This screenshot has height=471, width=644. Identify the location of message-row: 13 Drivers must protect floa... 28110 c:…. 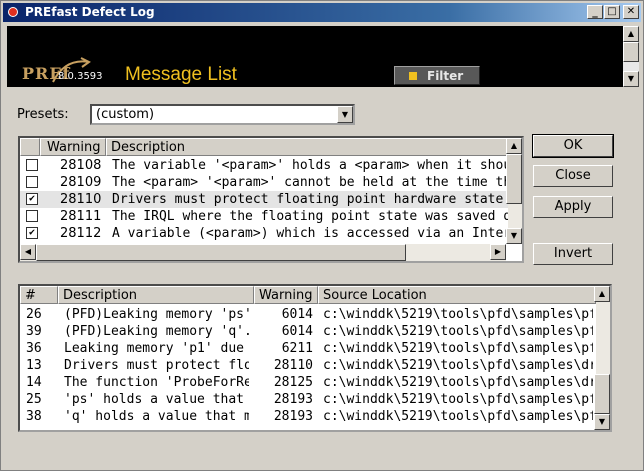
(308, 365).